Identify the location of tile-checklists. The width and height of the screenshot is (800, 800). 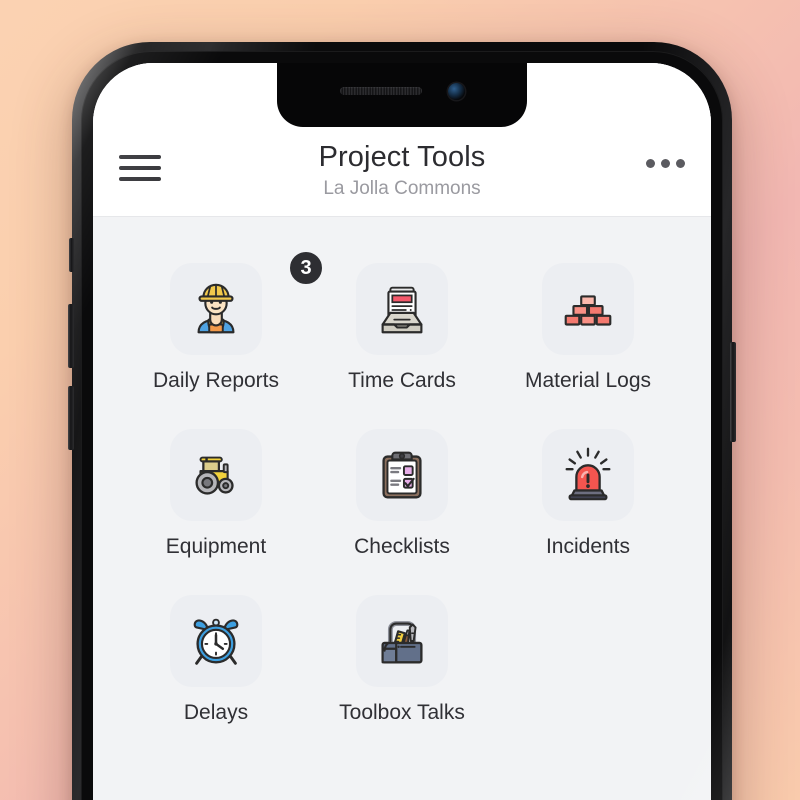
(402, 475).